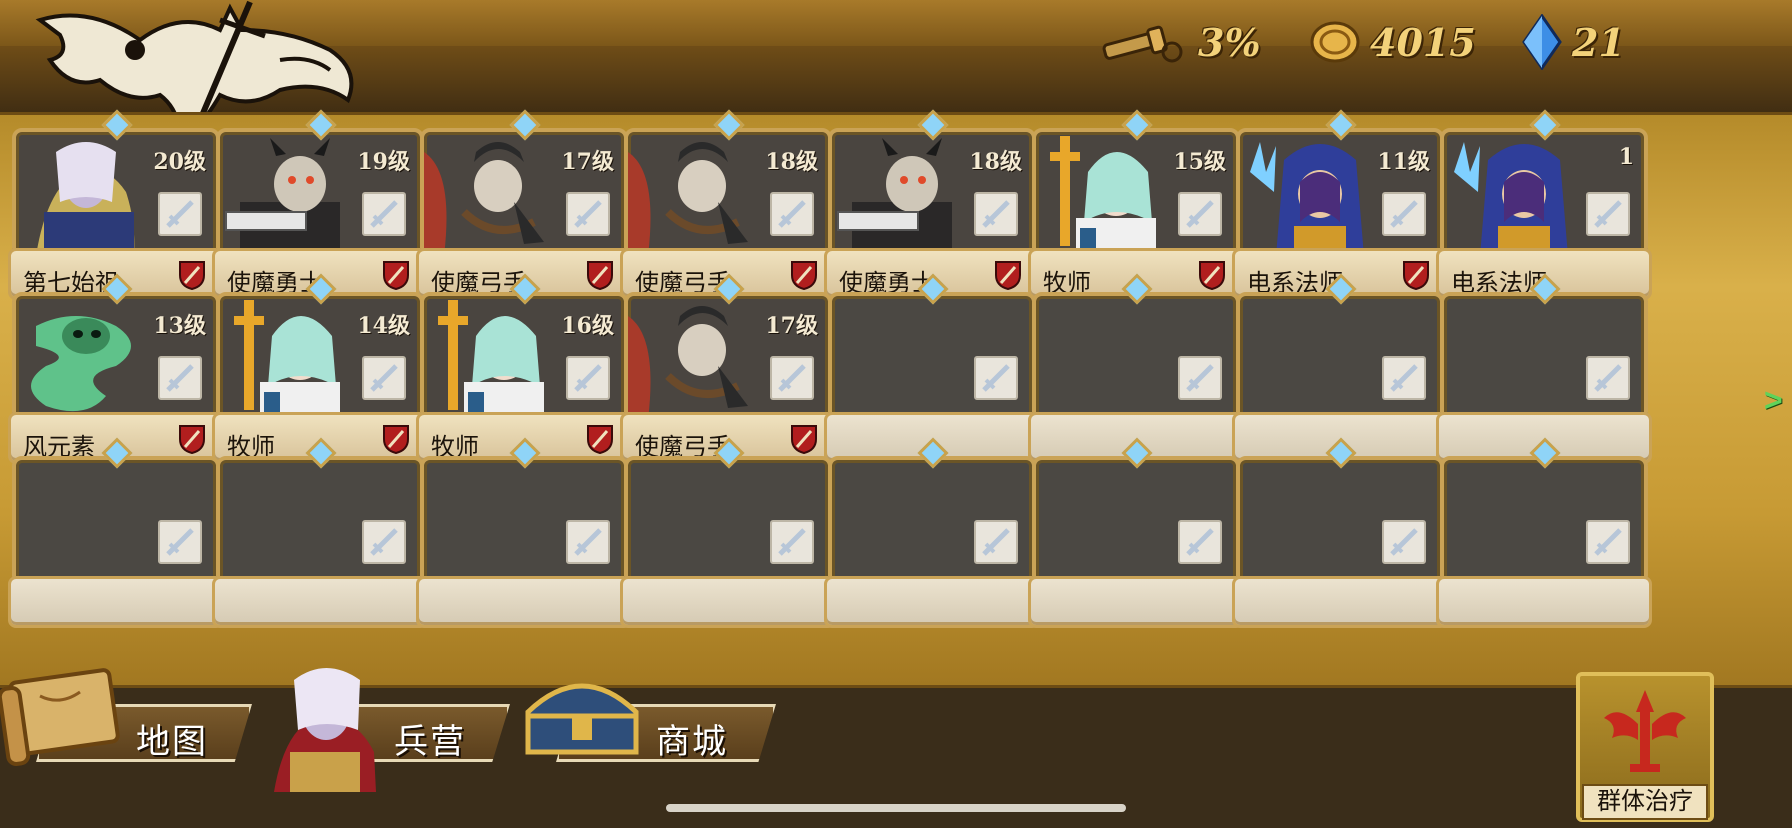  What do you see at coordinates (130, 732) in the screenshot?
I see `map-button: 地图` at bounding box center [130, 732].